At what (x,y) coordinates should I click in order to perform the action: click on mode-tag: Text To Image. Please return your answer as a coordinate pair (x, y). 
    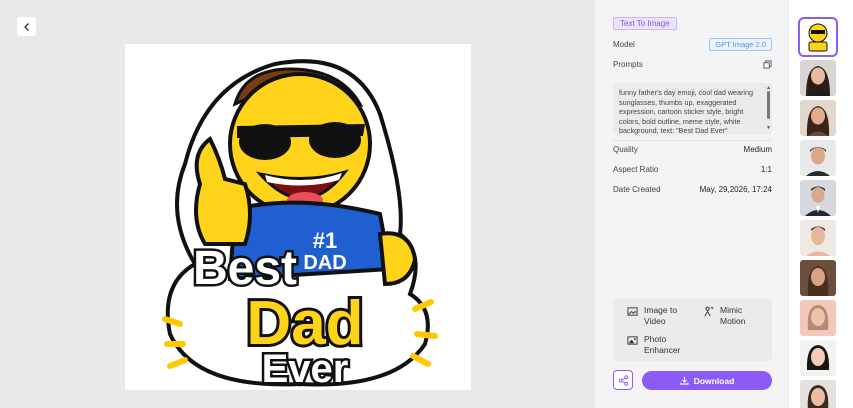
    Looking at the image, I should click on (645, 23).